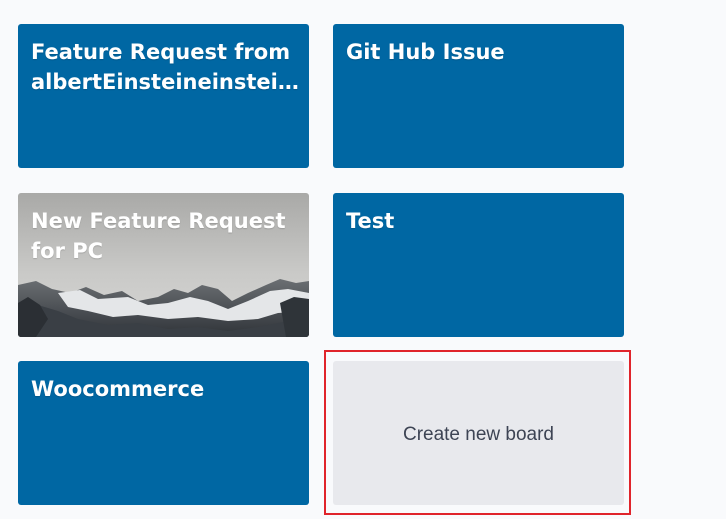  Describe the element at coordinates (118, 389) in the screenshot. I see `board-title: Woocommerce` at that location.